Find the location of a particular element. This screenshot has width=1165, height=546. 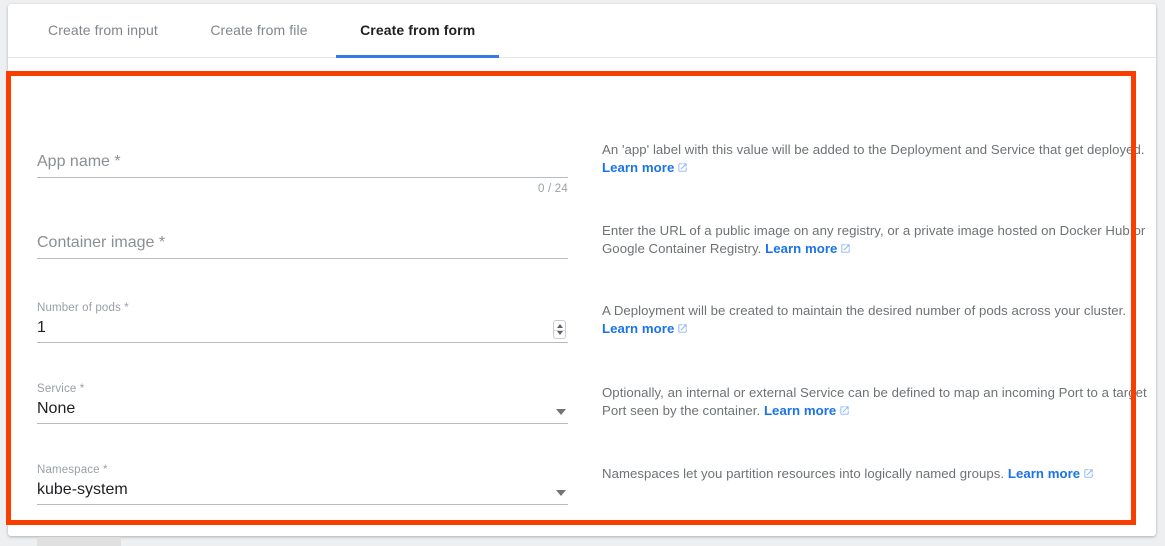

preview-button: Preview is located at coordinates (180, 541).